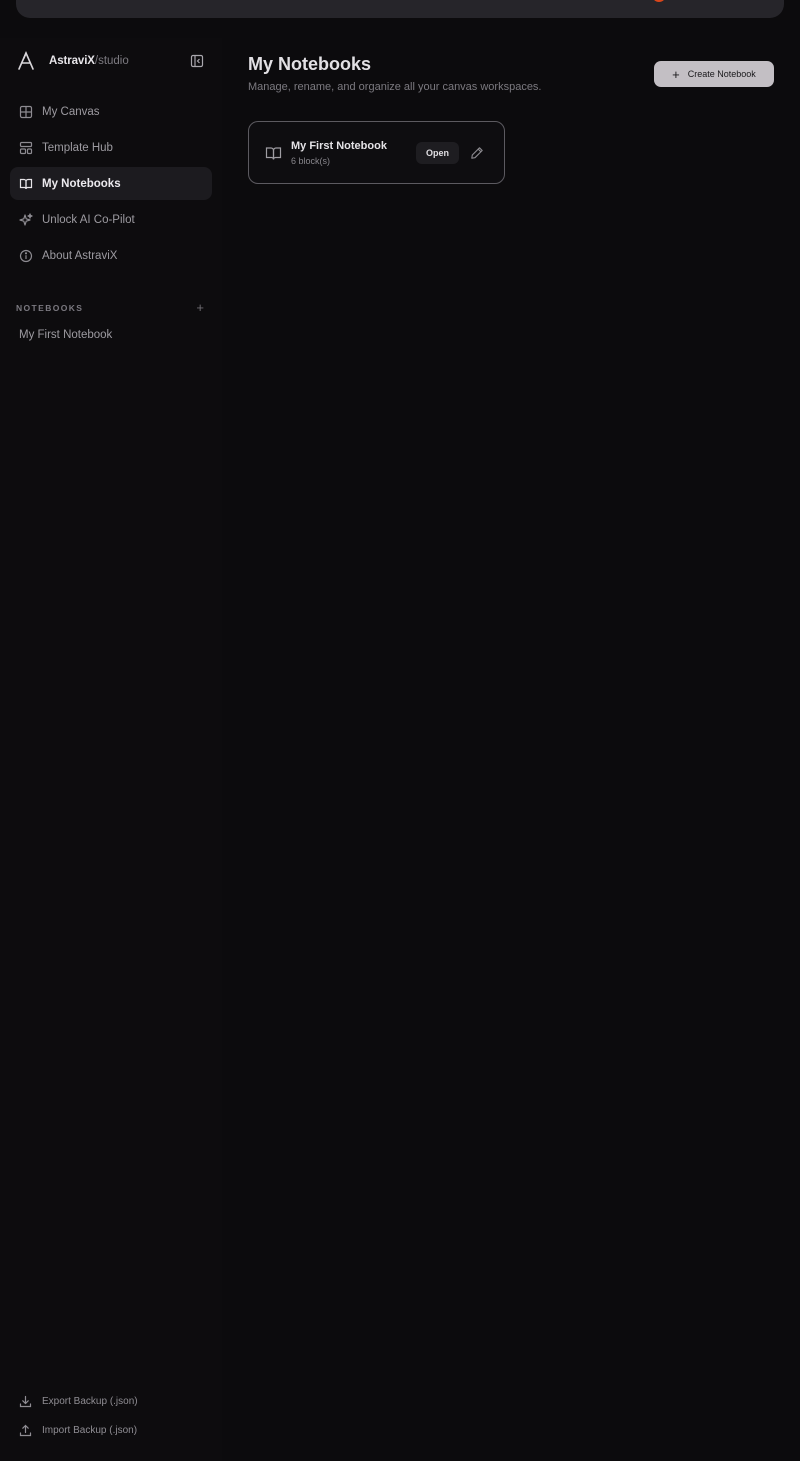  I want to click on layout-template-icon, so click(26, 147).